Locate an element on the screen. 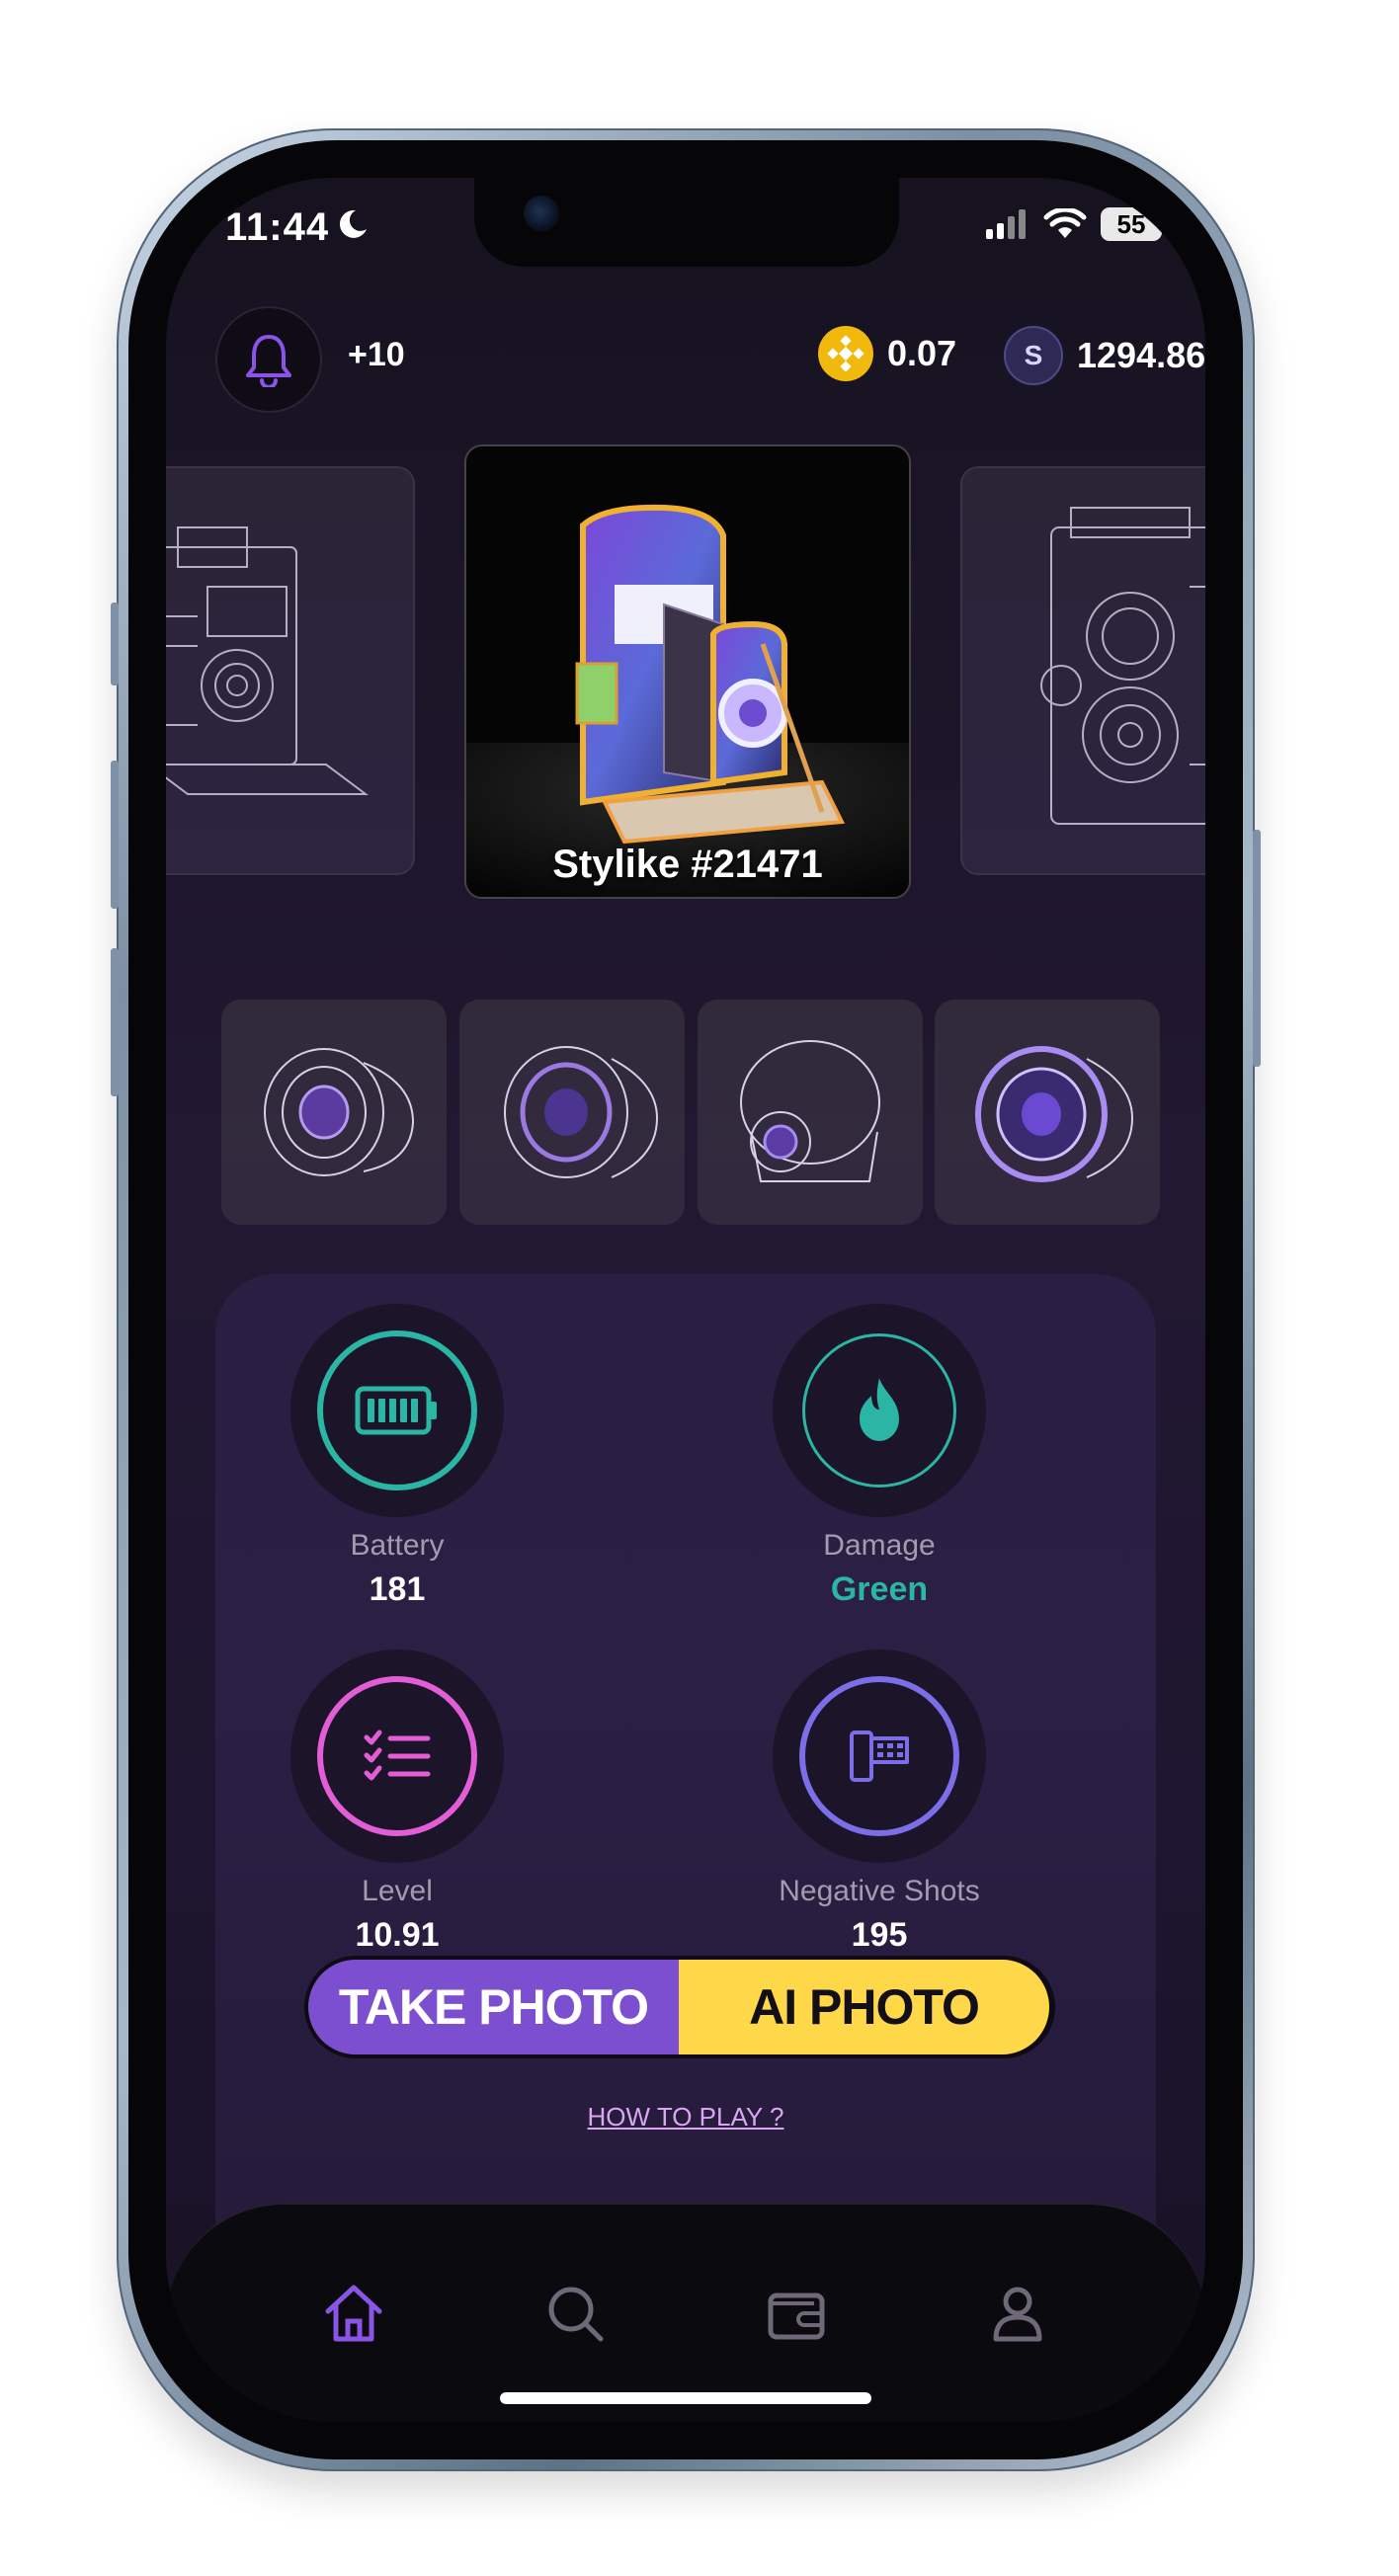 This screenshot has height=2576, width=1399. damage-stat-badge is located at coordinates (879, 1410).